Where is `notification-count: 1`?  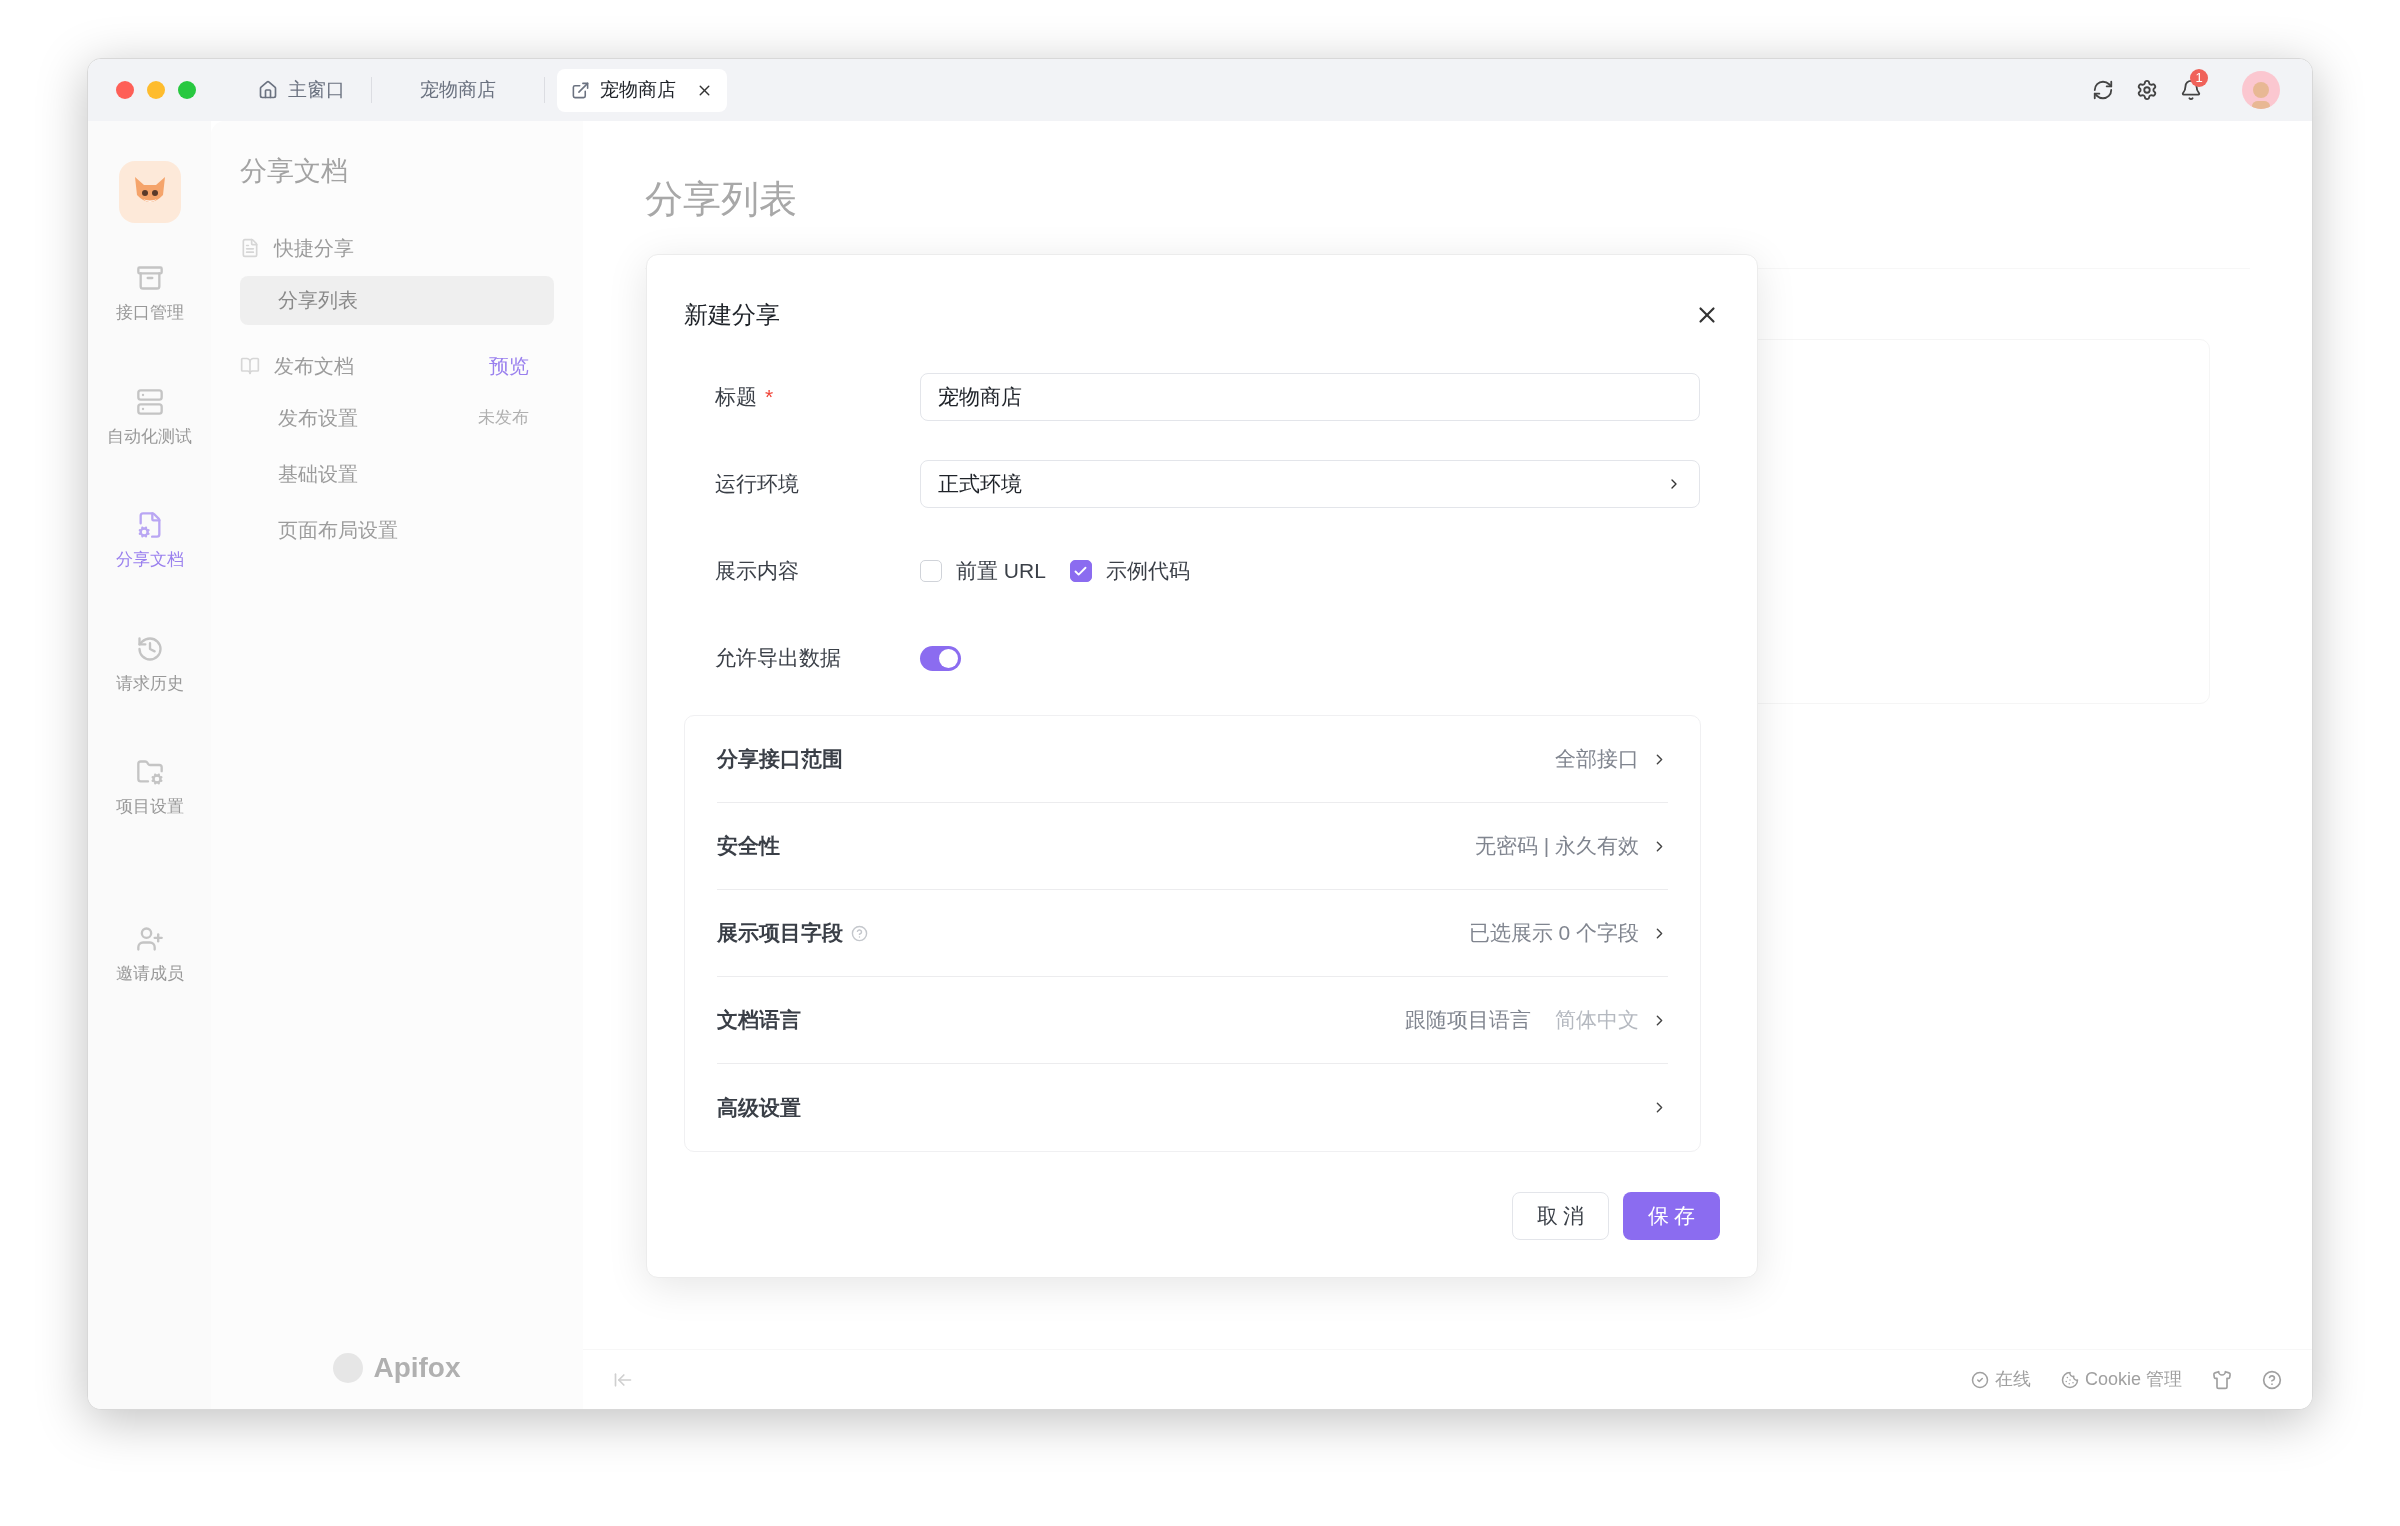 notification-count: 1 is located at coordinates (2199, 78).